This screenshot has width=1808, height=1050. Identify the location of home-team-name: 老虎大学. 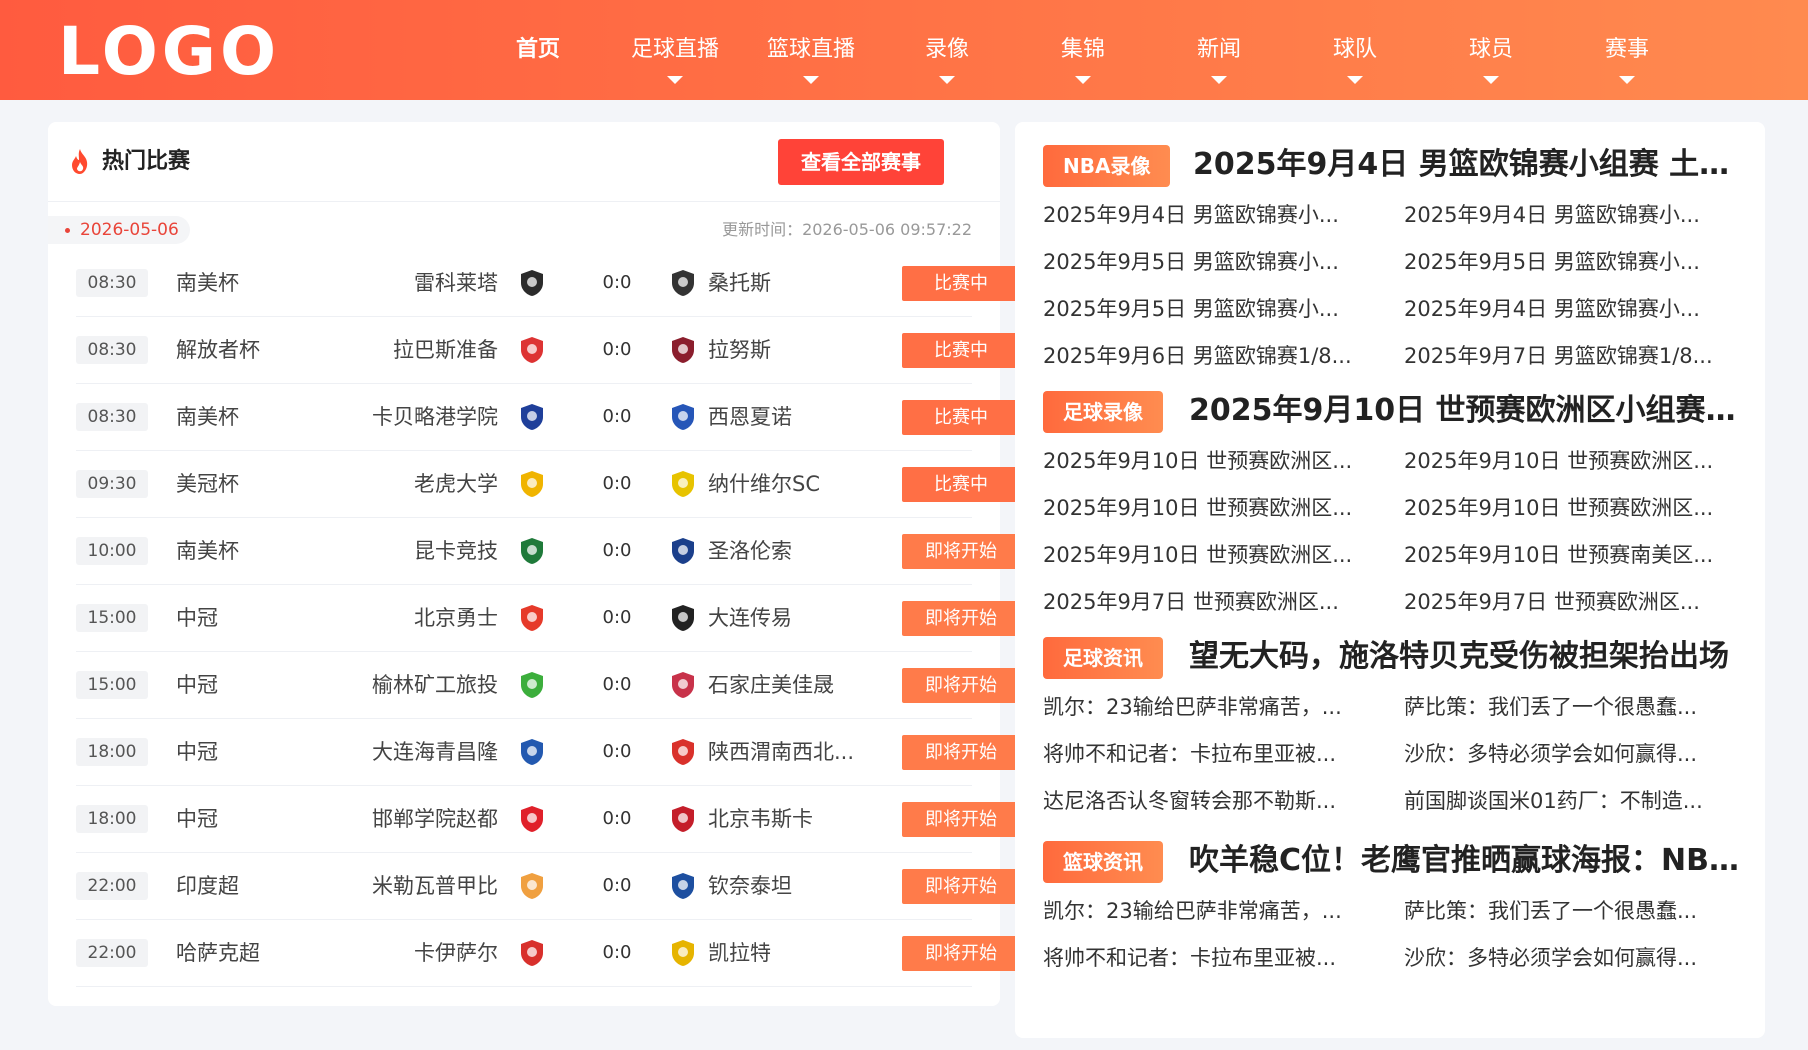
(456, 484).